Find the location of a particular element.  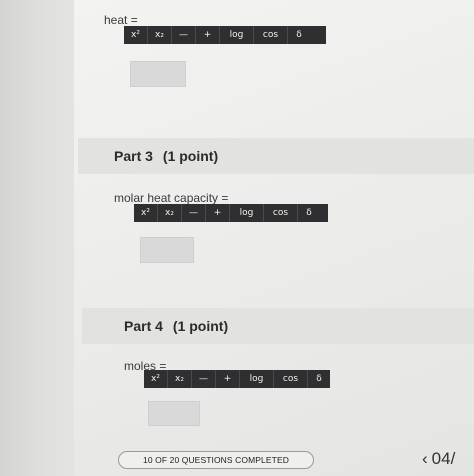

moles-equation-toolbar: x² x₂ — + log cos δ is located at coordinates (237, 379).